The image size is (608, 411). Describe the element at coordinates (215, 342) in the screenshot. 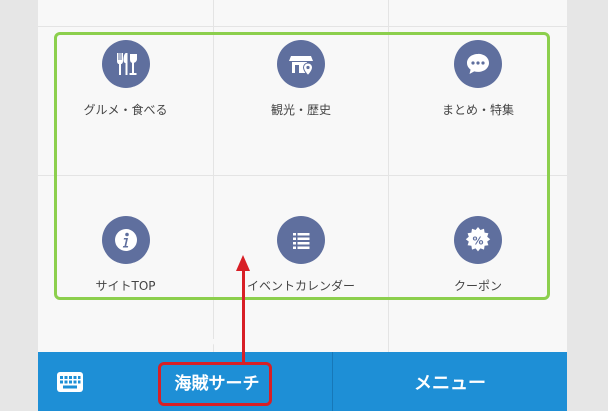

I see `active-tab-caret` at that location.